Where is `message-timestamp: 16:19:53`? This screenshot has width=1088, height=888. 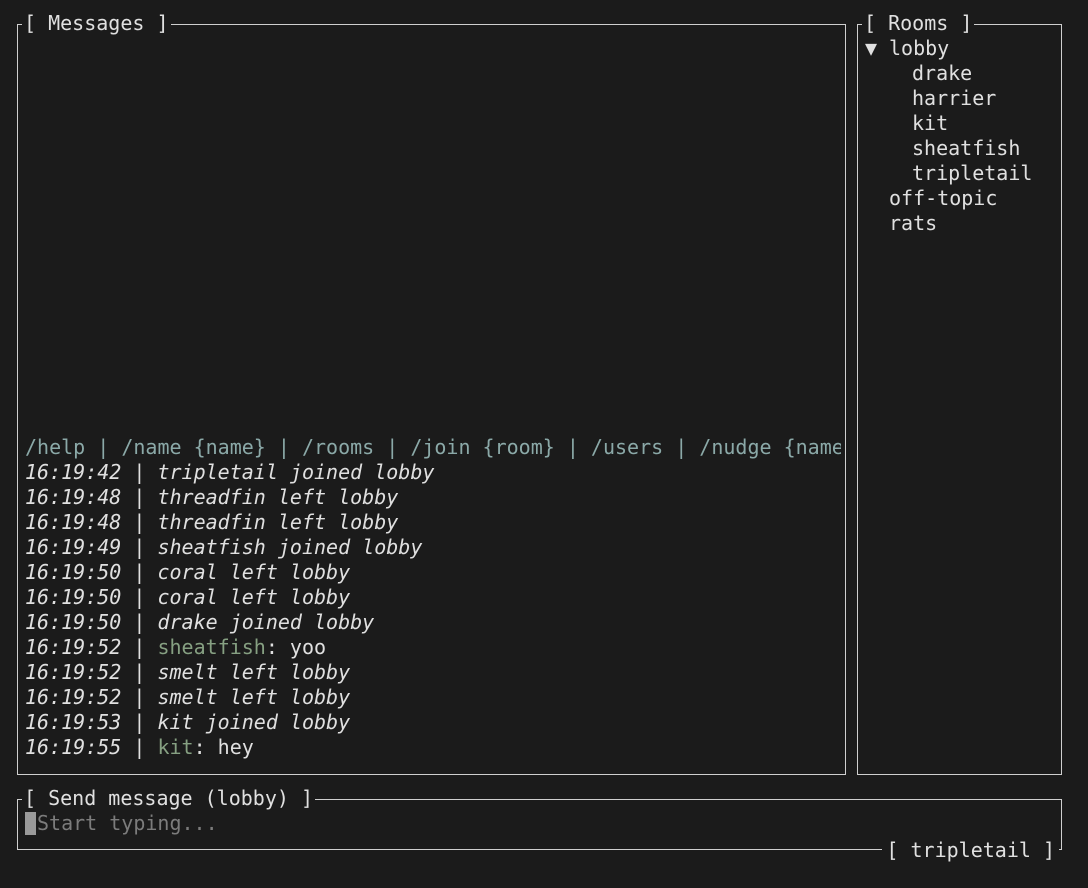 message-timestamp: 16:19:53 is located at coordinates (73, 722).